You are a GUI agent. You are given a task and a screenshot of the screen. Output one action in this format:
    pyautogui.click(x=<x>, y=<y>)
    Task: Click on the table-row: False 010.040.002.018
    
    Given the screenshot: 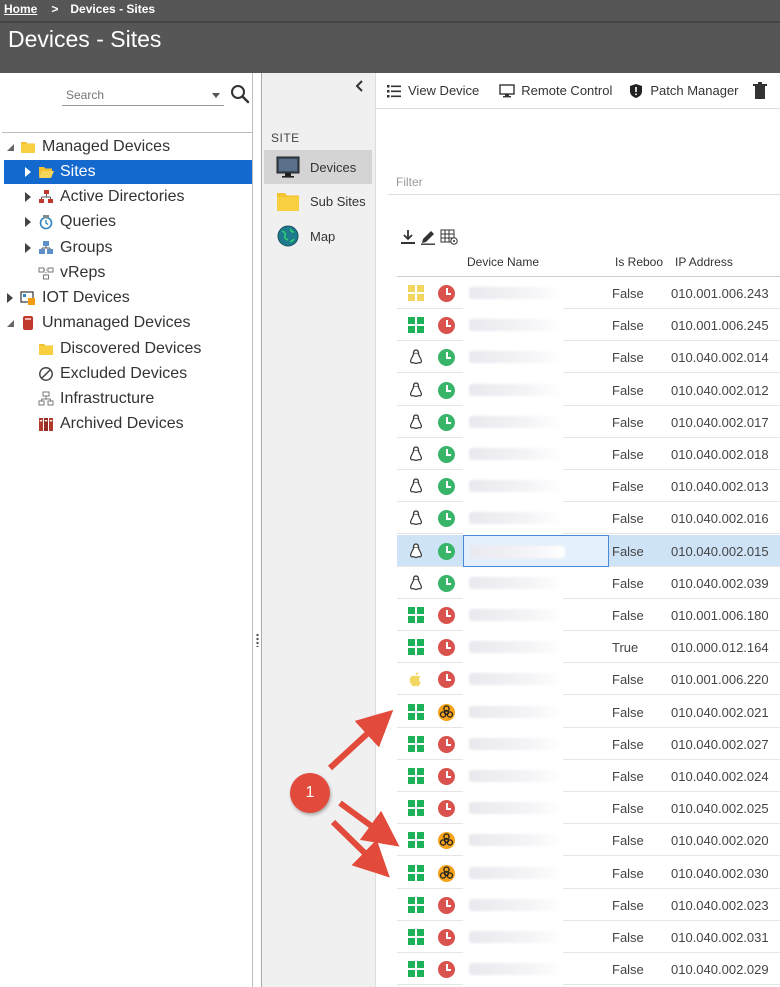 What is the action you would take?
    pyautogui.click(x=588, y=454)
    